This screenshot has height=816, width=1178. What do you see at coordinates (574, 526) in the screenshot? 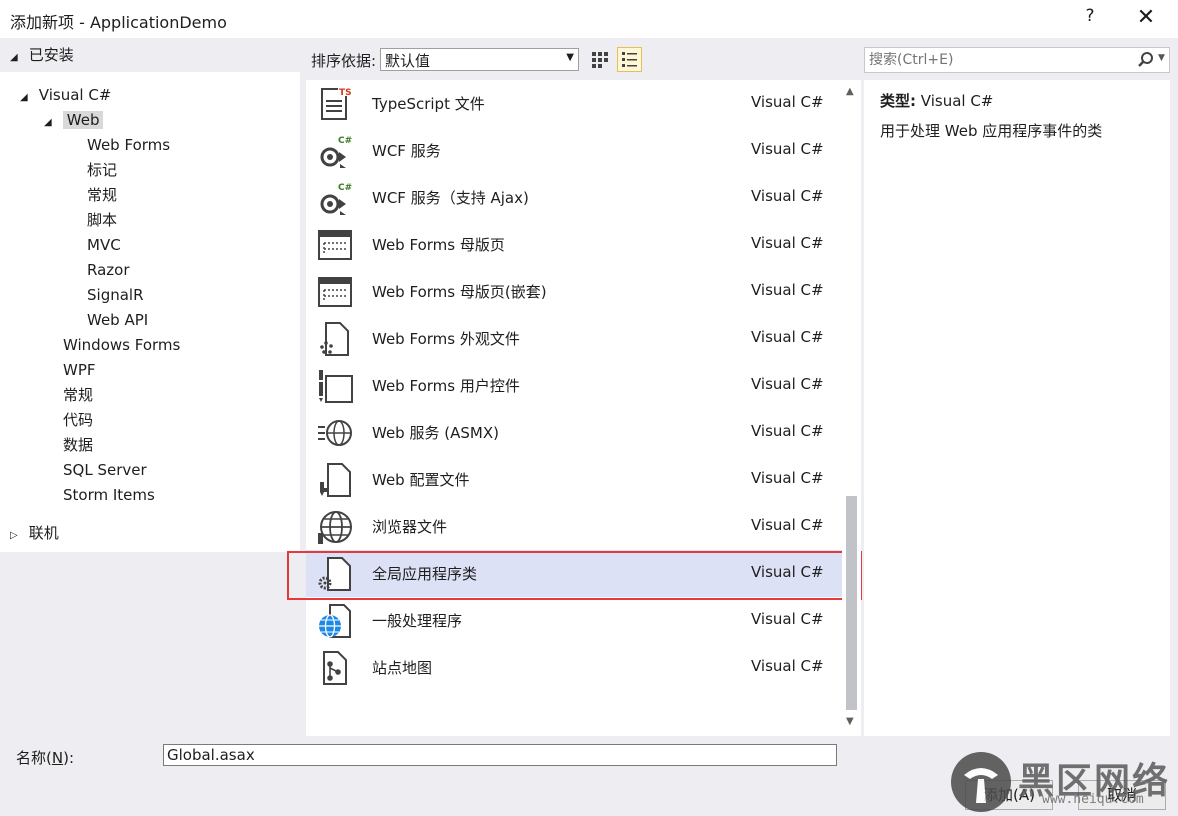
I see `template-item: 浏览器文件 Visual C#` at bounding box center [574, 526].